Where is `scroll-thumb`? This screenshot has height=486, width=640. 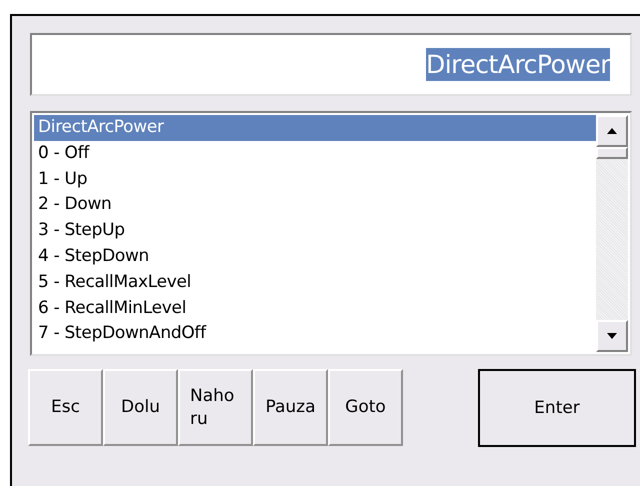 scroll-thumb is located at coordinates (612, 153).